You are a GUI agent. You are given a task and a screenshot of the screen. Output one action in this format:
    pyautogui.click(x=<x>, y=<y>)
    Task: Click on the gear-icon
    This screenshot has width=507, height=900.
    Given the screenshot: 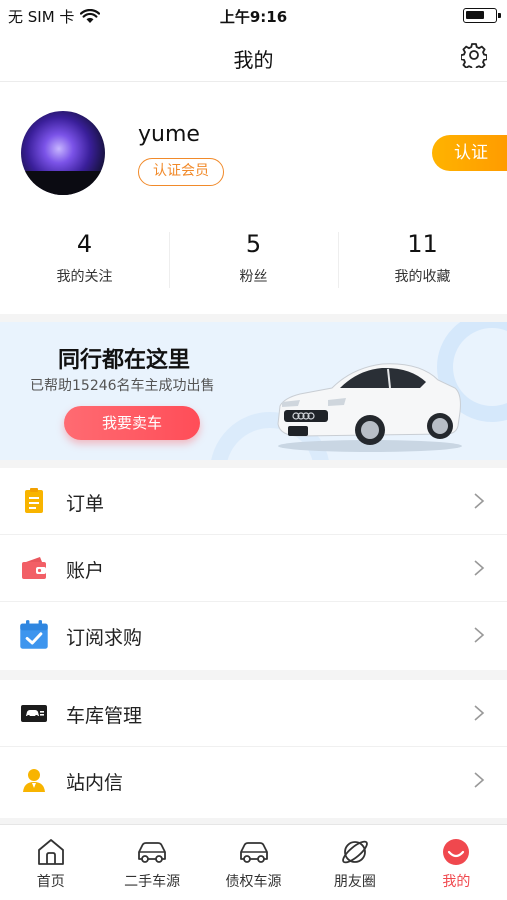 What is the action you would take?
    pyautogui.click(x=474, y=55)
    